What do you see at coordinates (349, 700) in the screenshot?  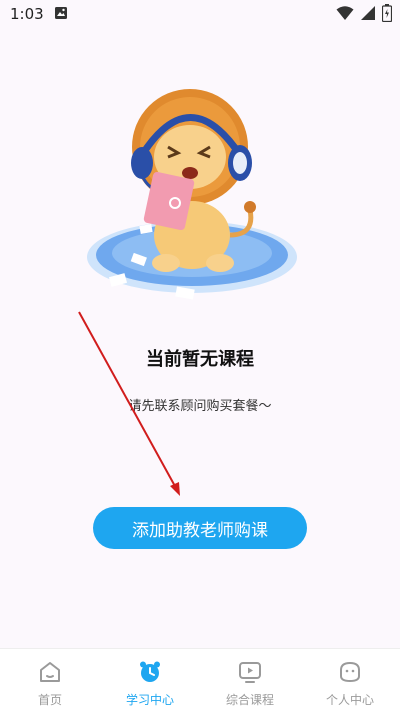 I see `tab-profile-label: 个人中心` at bounding box center [349, 700].